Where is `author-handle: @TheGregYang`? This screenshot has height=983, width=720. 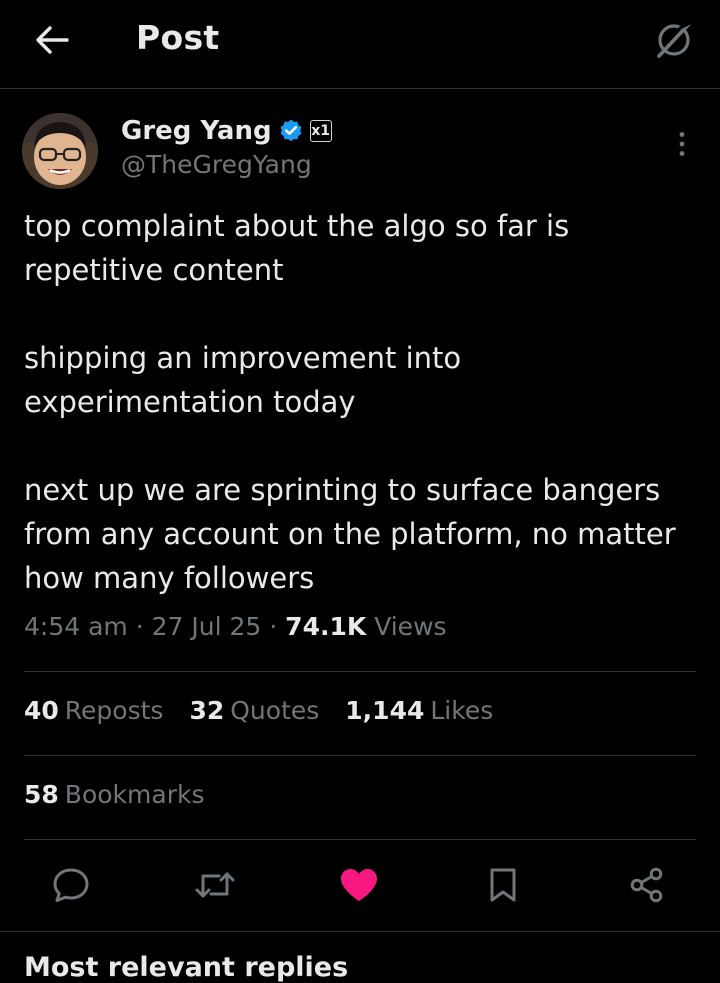
author-handle: @TheGregYang is located at coordinates (216, 164).